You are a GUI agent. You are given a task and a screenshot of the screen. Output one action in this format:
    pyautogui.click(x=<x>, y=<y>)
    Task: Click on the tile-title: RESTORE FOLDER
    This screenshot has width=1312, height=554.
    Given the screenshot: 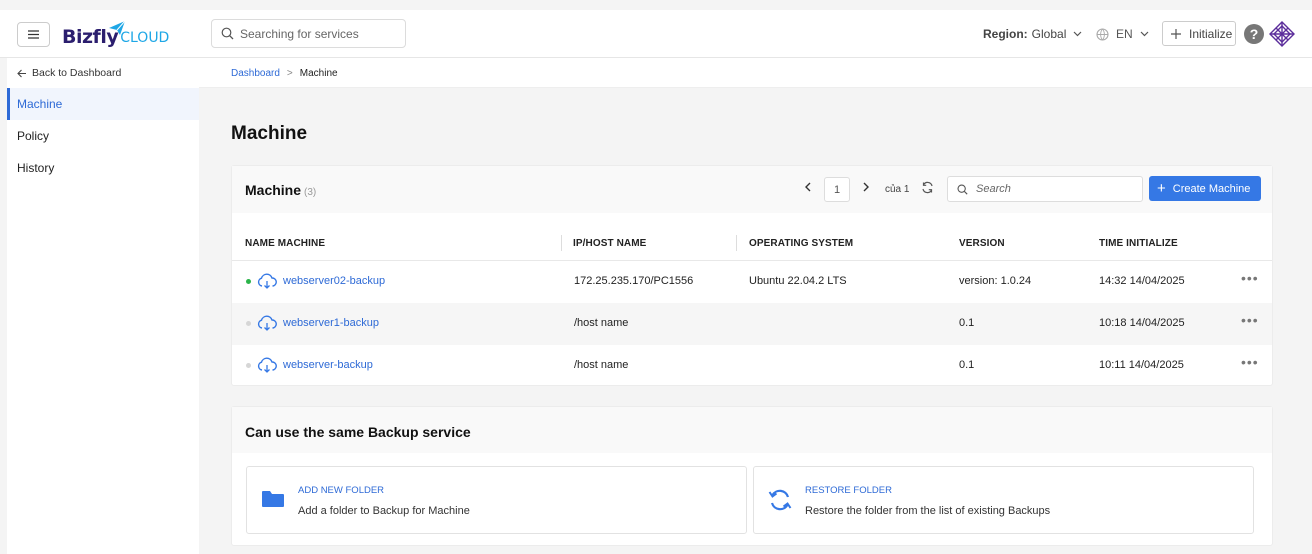 What is the action you would take?
    pyautogui.click(x=848, y=490)
    